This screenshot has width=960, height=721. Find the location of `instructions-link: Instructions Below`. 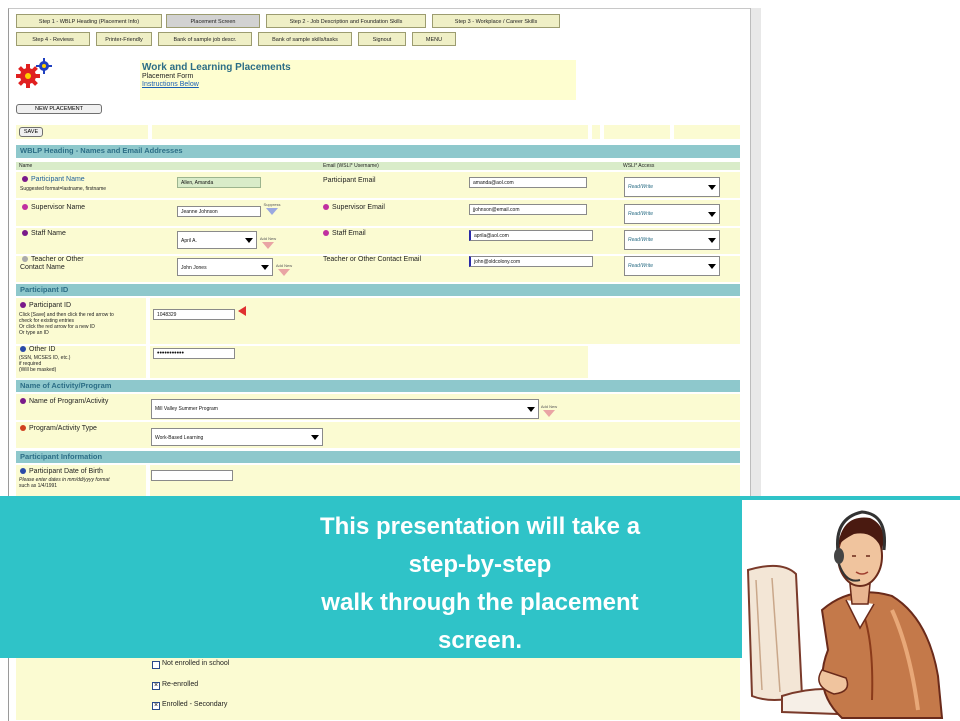

instructions-link: Instructions Below is located at coordinates (170, 84).